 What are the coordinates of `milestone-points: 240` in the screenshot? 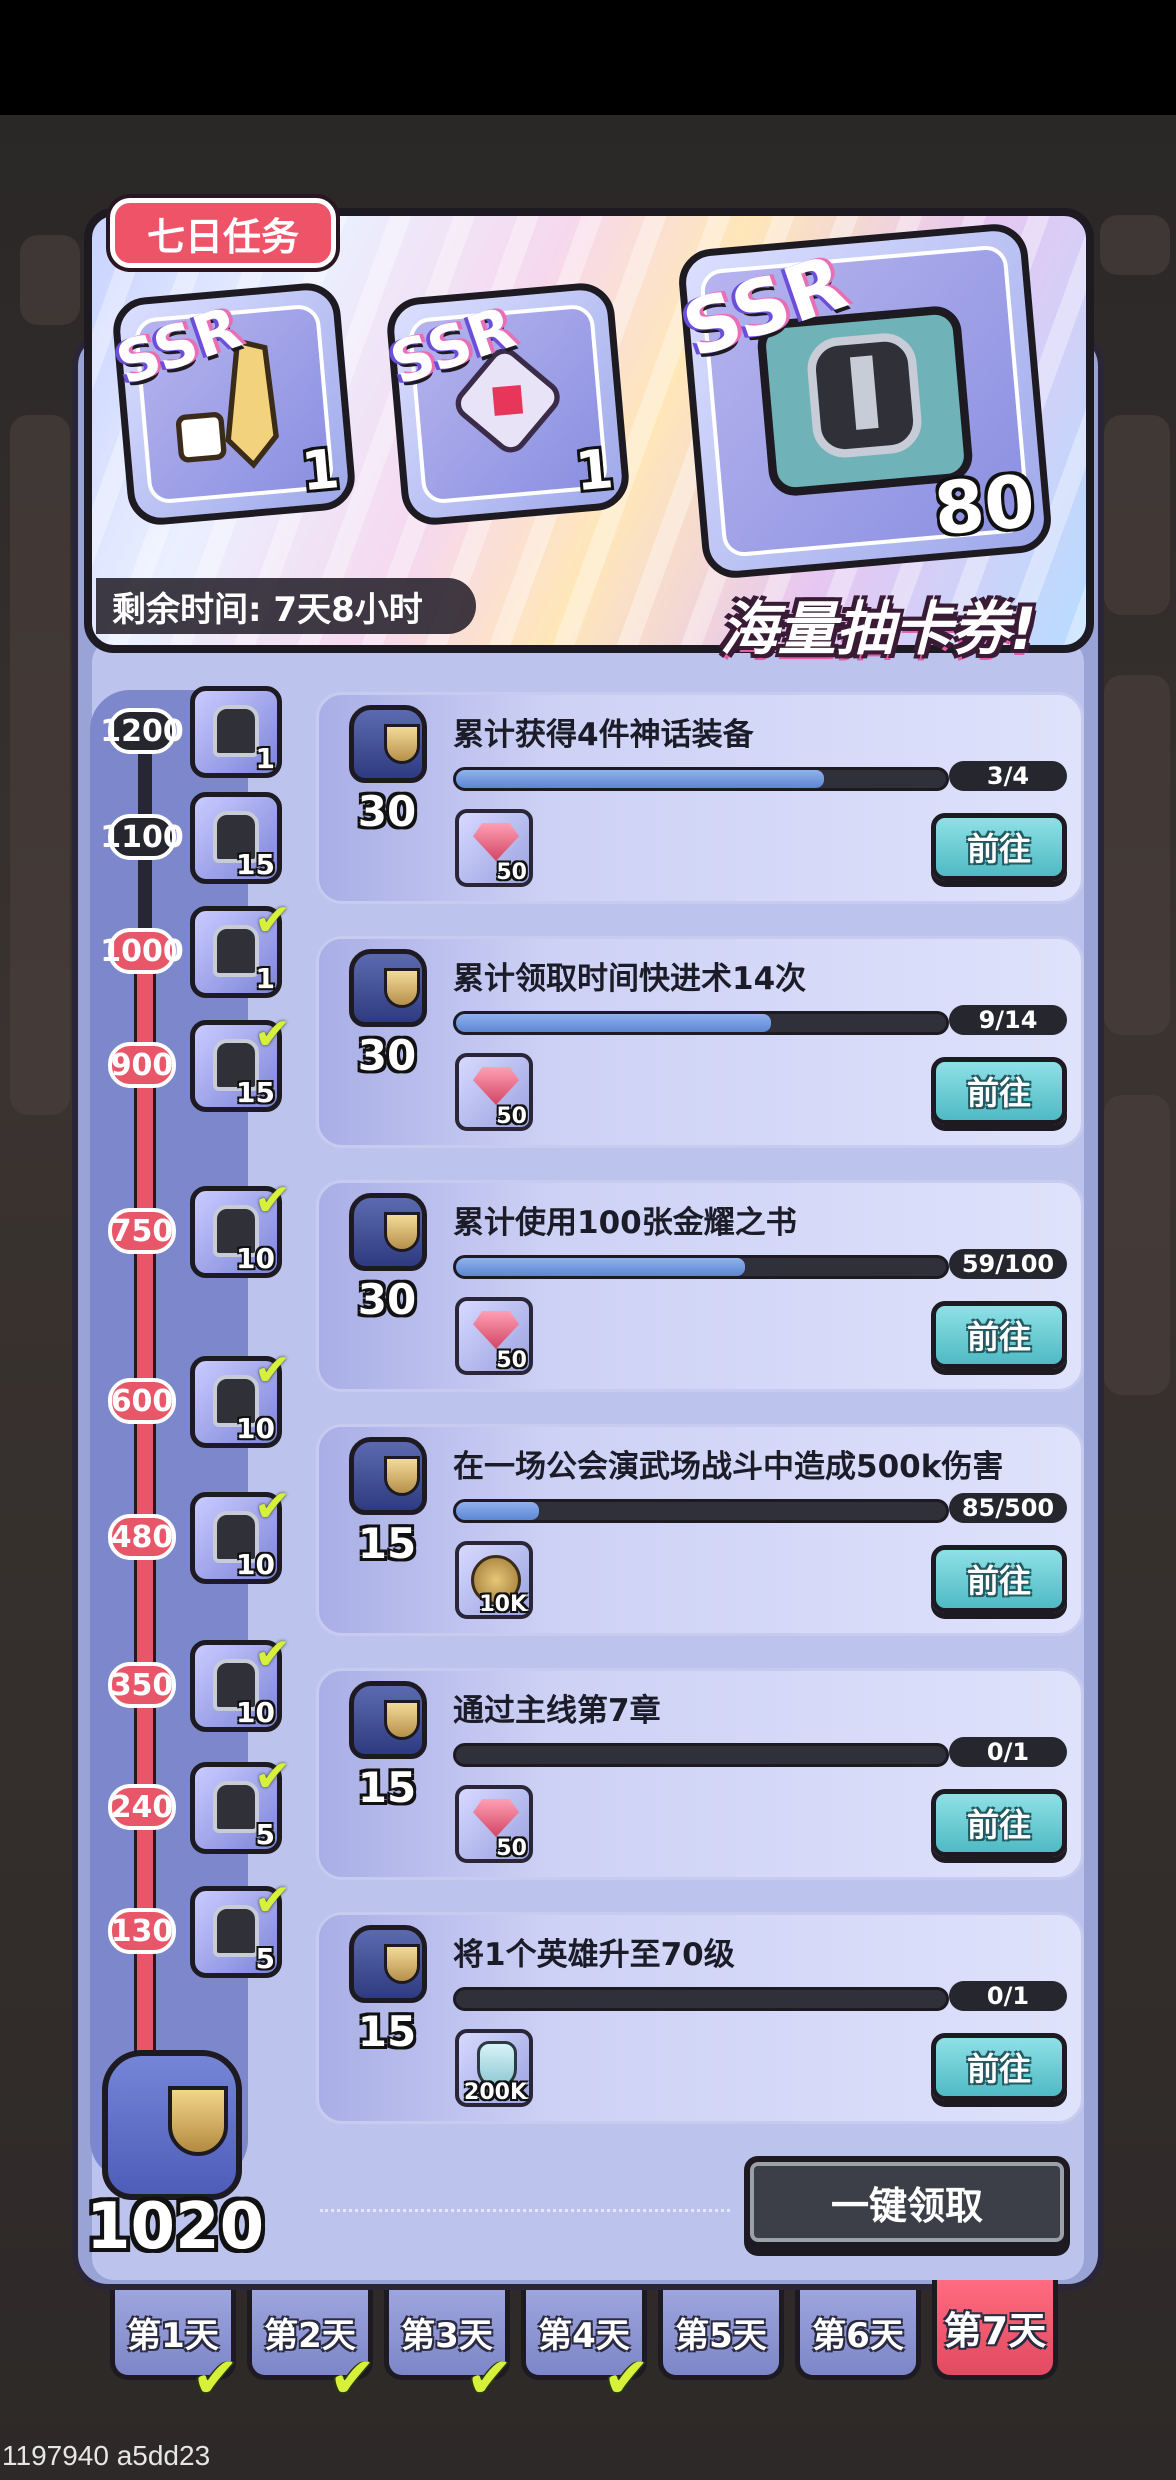 It's located at (142, 1807).